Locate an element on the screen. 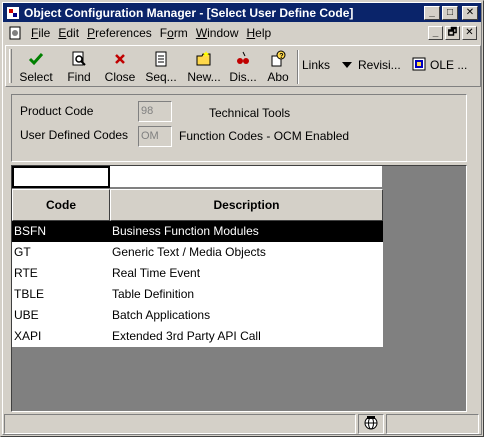  qbe-description-input is located at coordinates (246, 177).